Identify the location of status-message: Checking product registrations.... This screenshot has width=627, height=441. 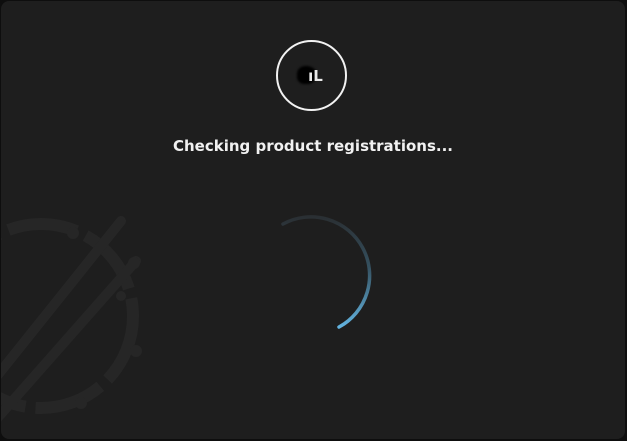
(313, 146).